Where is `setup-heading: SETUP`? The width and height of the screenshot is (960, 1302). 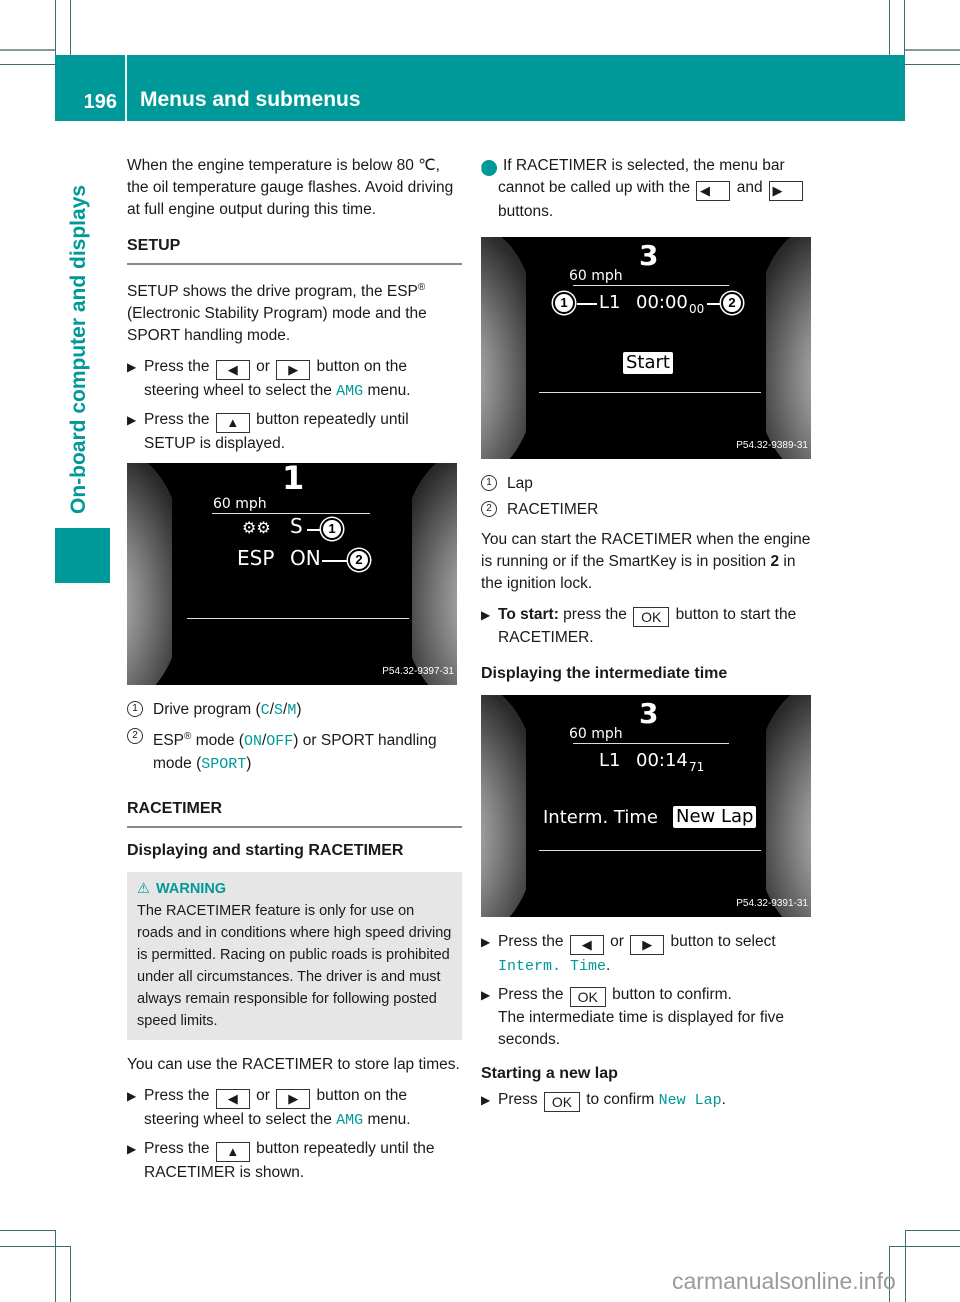 setup-heading: SETUP is located at coordinates (294, 250).